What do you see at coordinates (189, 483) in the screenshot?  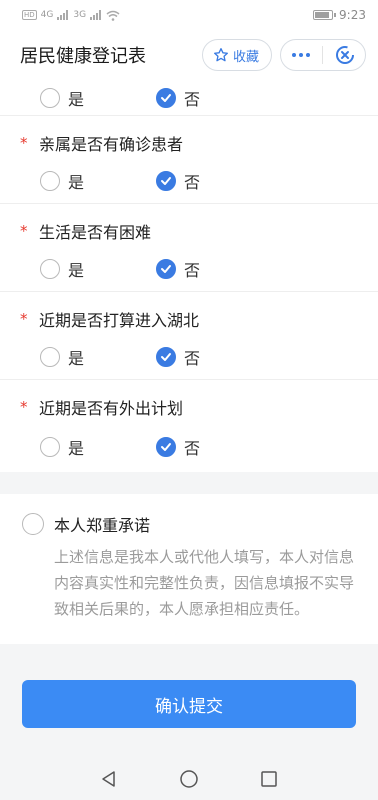 I see `section-gap` at bounding box center [189, 483].